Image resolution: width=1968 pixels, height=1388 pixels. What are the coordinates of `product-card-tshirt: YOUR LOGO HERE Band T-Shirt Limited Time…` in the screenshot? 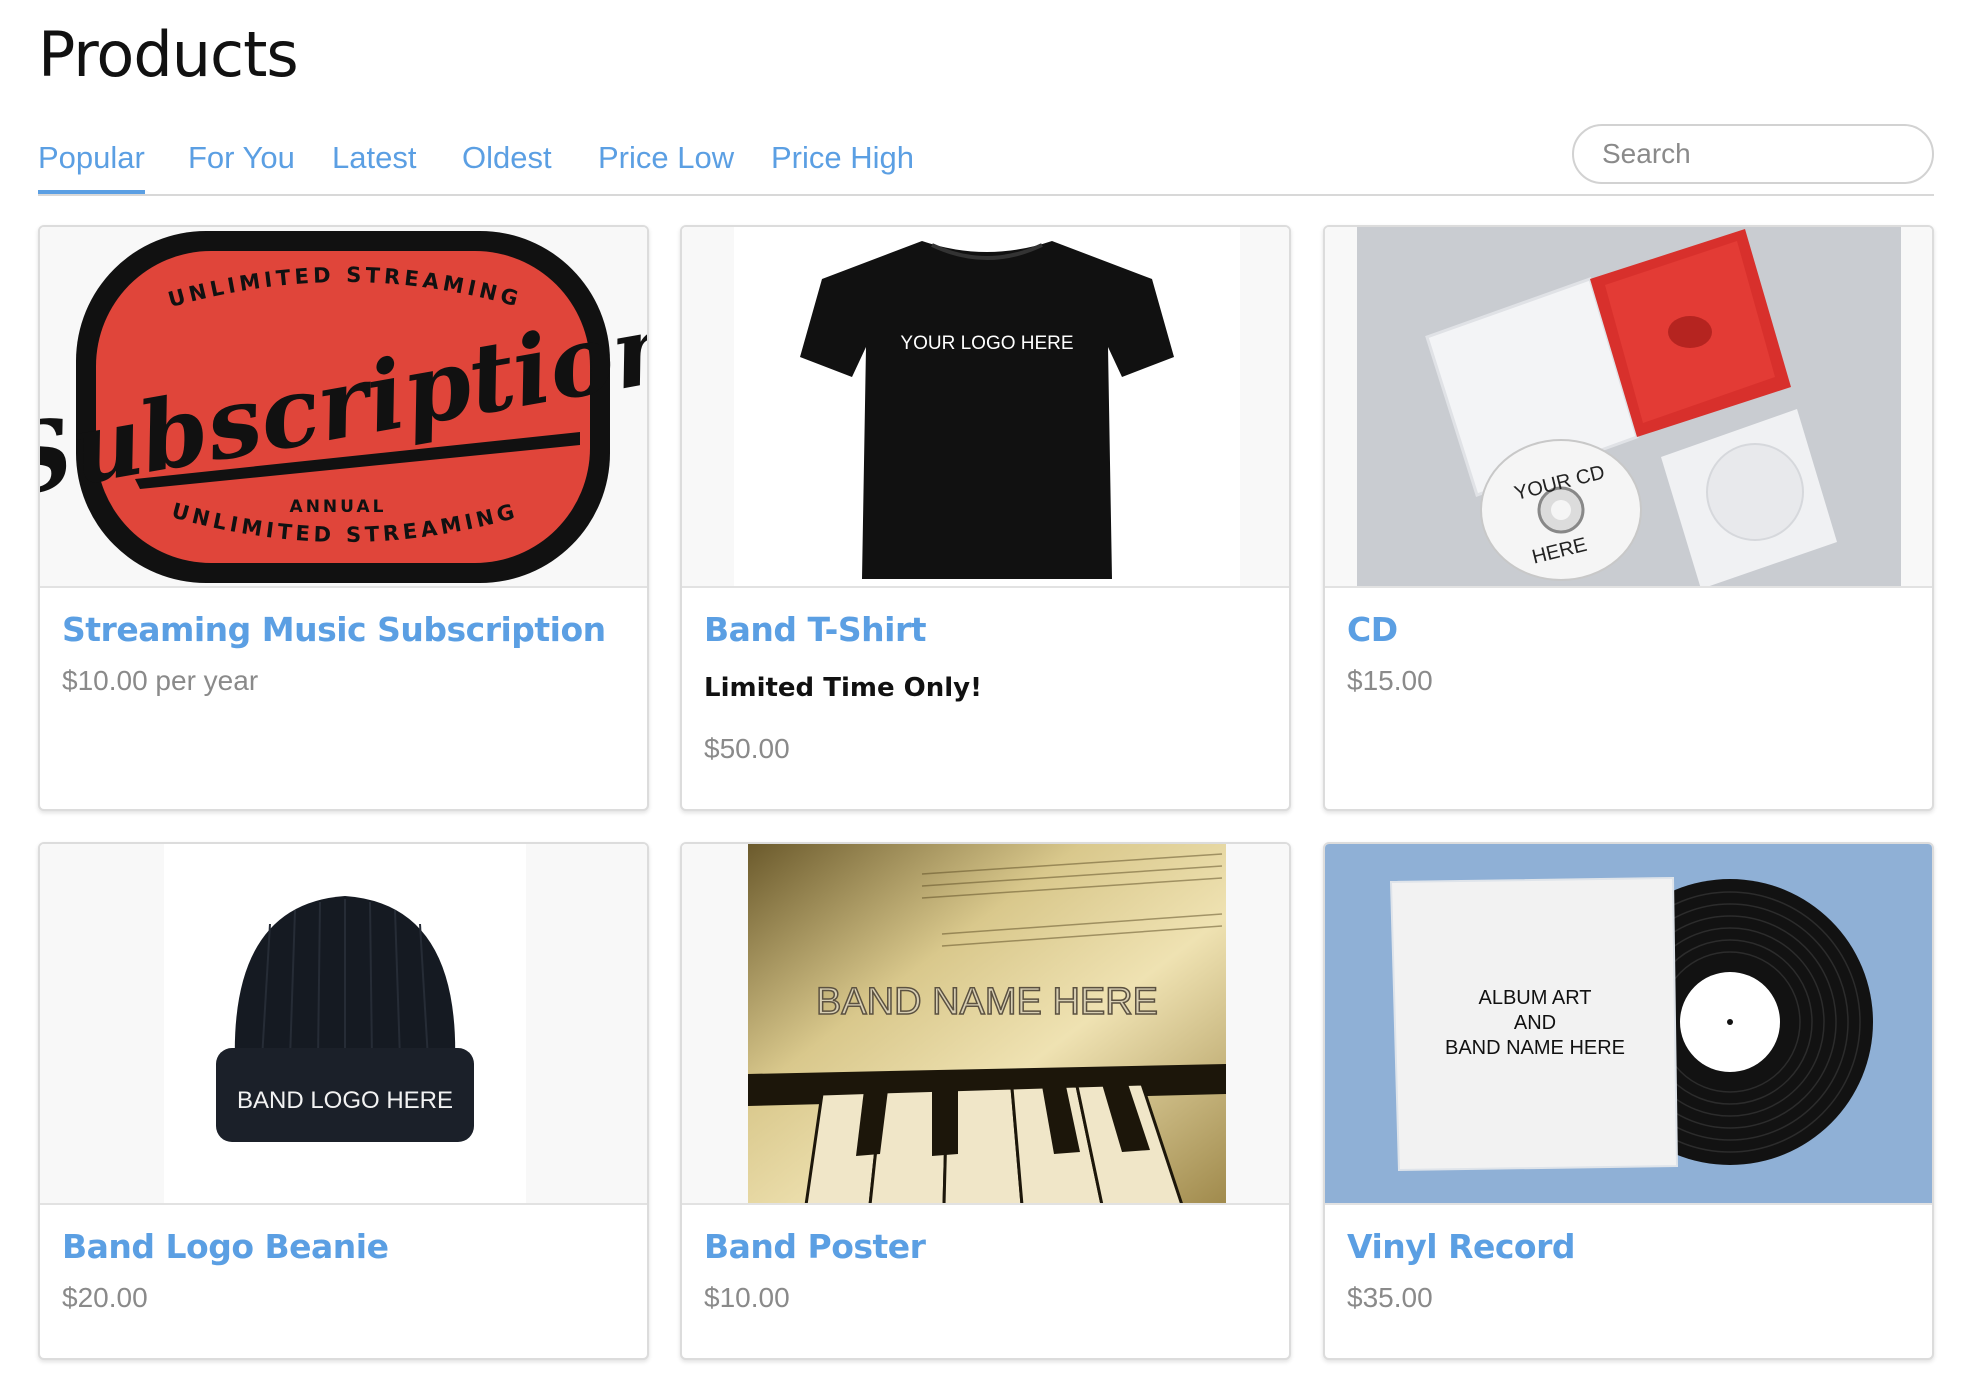 It's located at (985, 518).